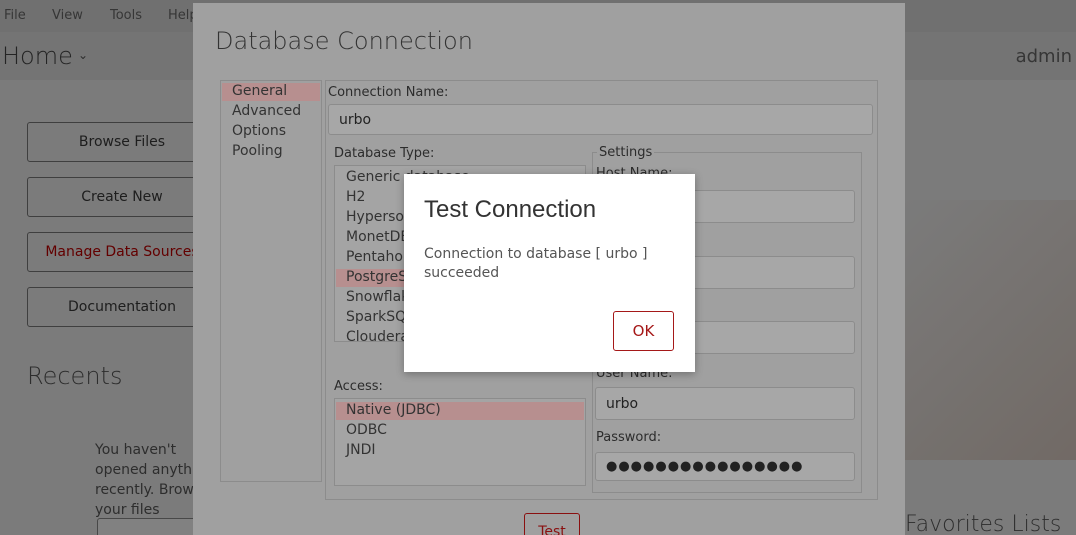 The width and height of the screenshot is (1076, 535). Describe the element at coordinates (358, 386) in the screenshot. I see `access-label: Access:` at that location.